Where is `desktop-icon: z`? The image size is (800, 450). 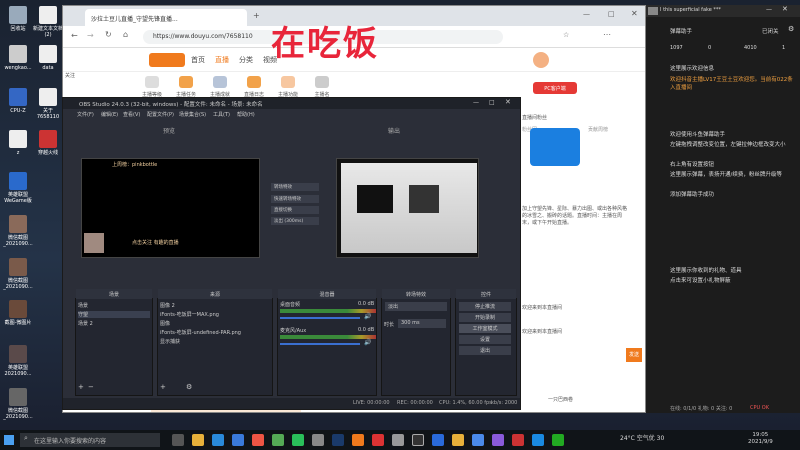 desktop-icon: z is located at coordinates (18, 143).